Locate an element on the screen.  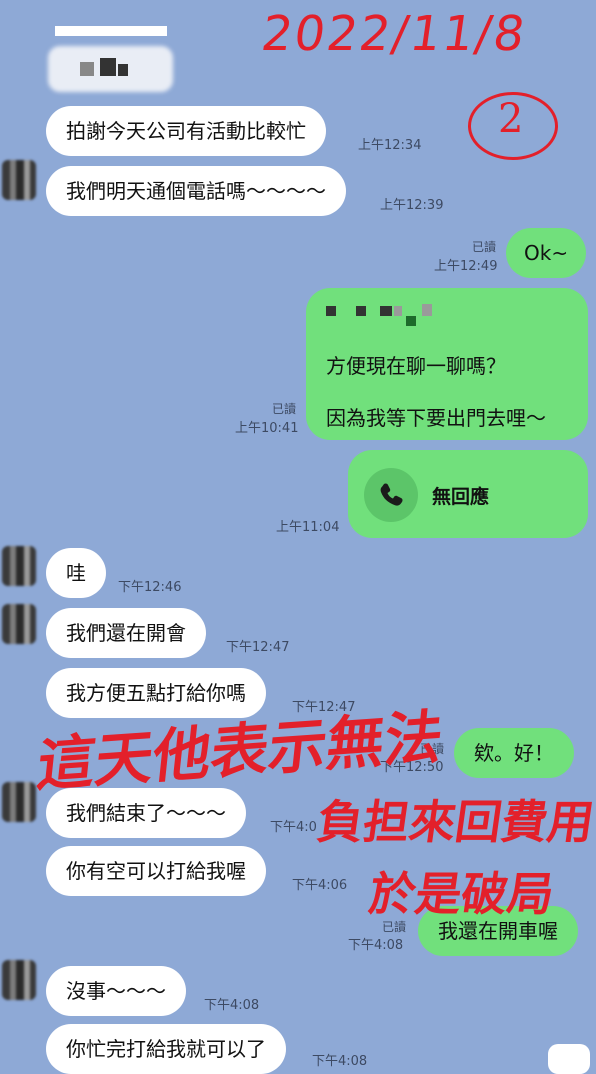
message-outgoing: Ok~ is located at coordinates (546, 253).